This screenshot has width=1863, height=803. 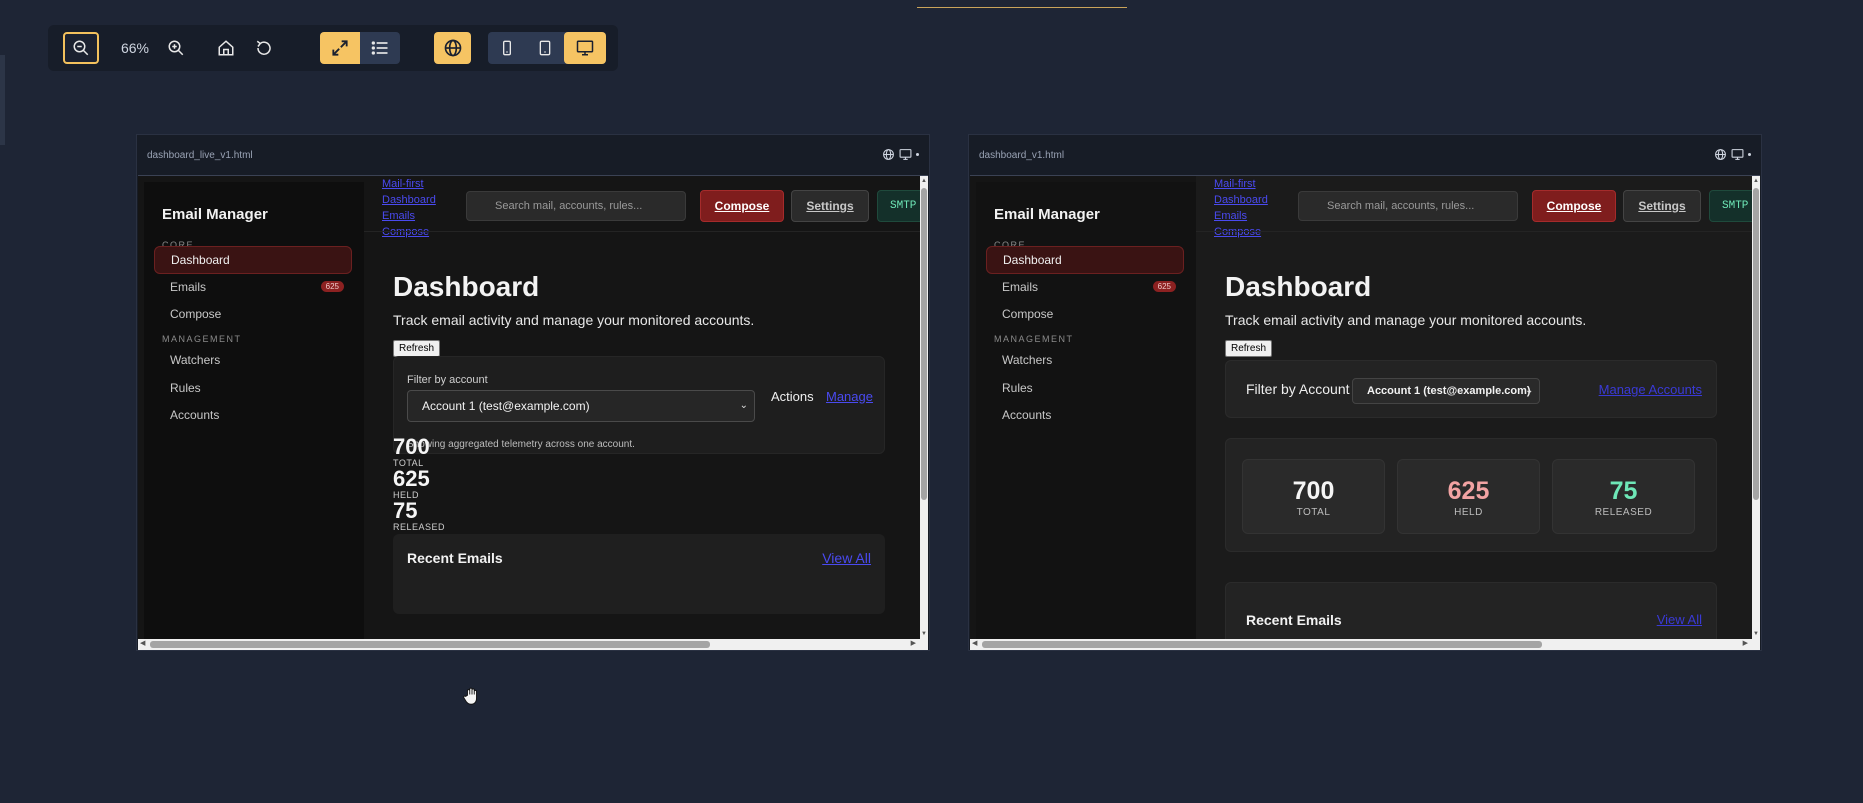 What do you see at coordinates (1164, 286) in the screenshot?
I see `count-badge: 625` at bounding box center [1164, 286].